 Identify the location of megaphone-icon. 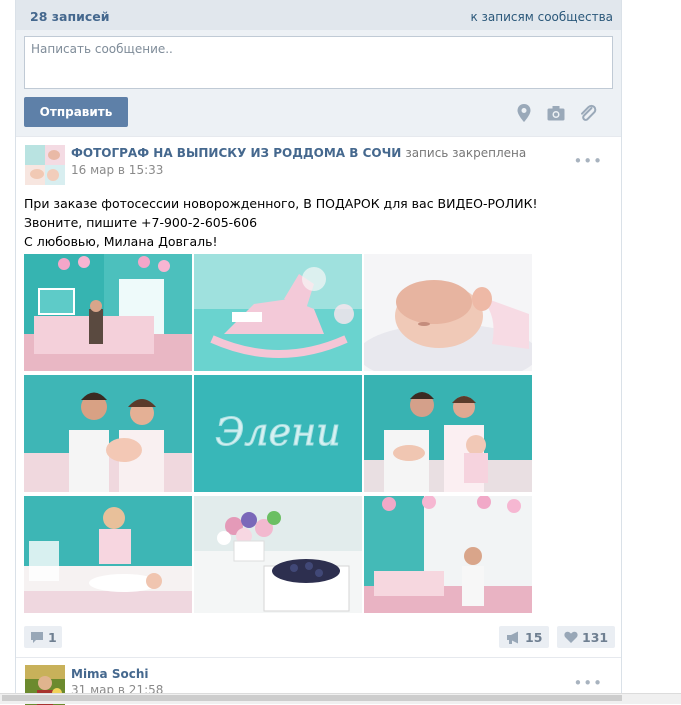
(512, 637).